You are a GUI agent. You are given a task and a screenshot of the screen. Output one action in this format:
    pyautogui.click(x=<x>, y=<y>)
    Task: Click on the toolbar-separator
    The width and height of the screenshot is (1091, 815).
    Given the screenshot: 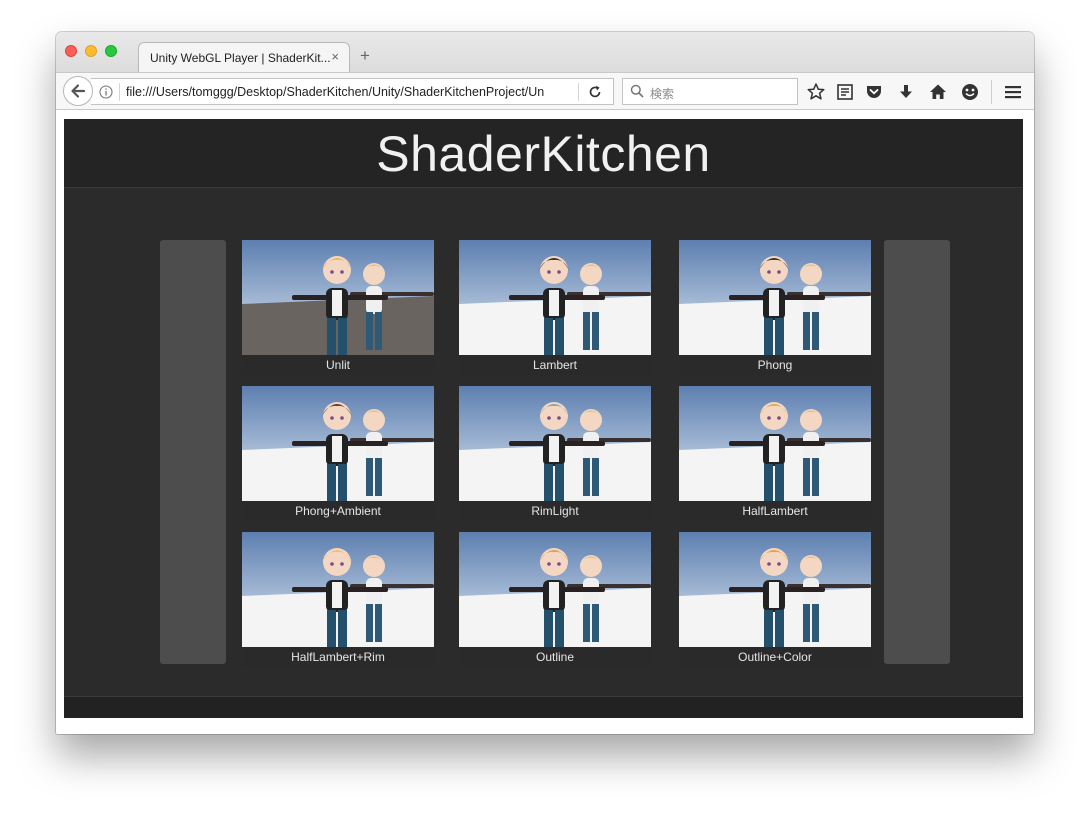 What is the action you would take?
    pyautogui.click(x=991, y=92)
    